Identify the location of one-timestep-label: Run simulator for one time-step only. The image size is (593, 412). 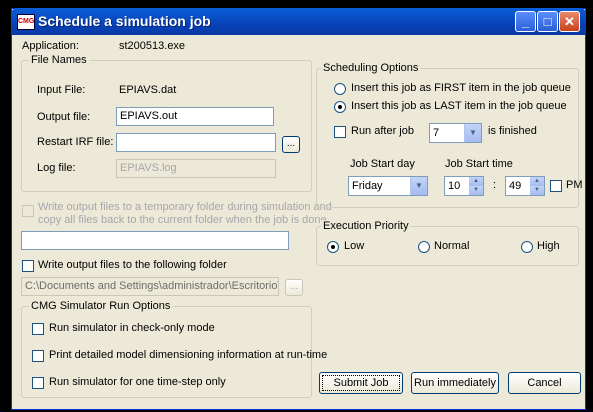
(137, 382).